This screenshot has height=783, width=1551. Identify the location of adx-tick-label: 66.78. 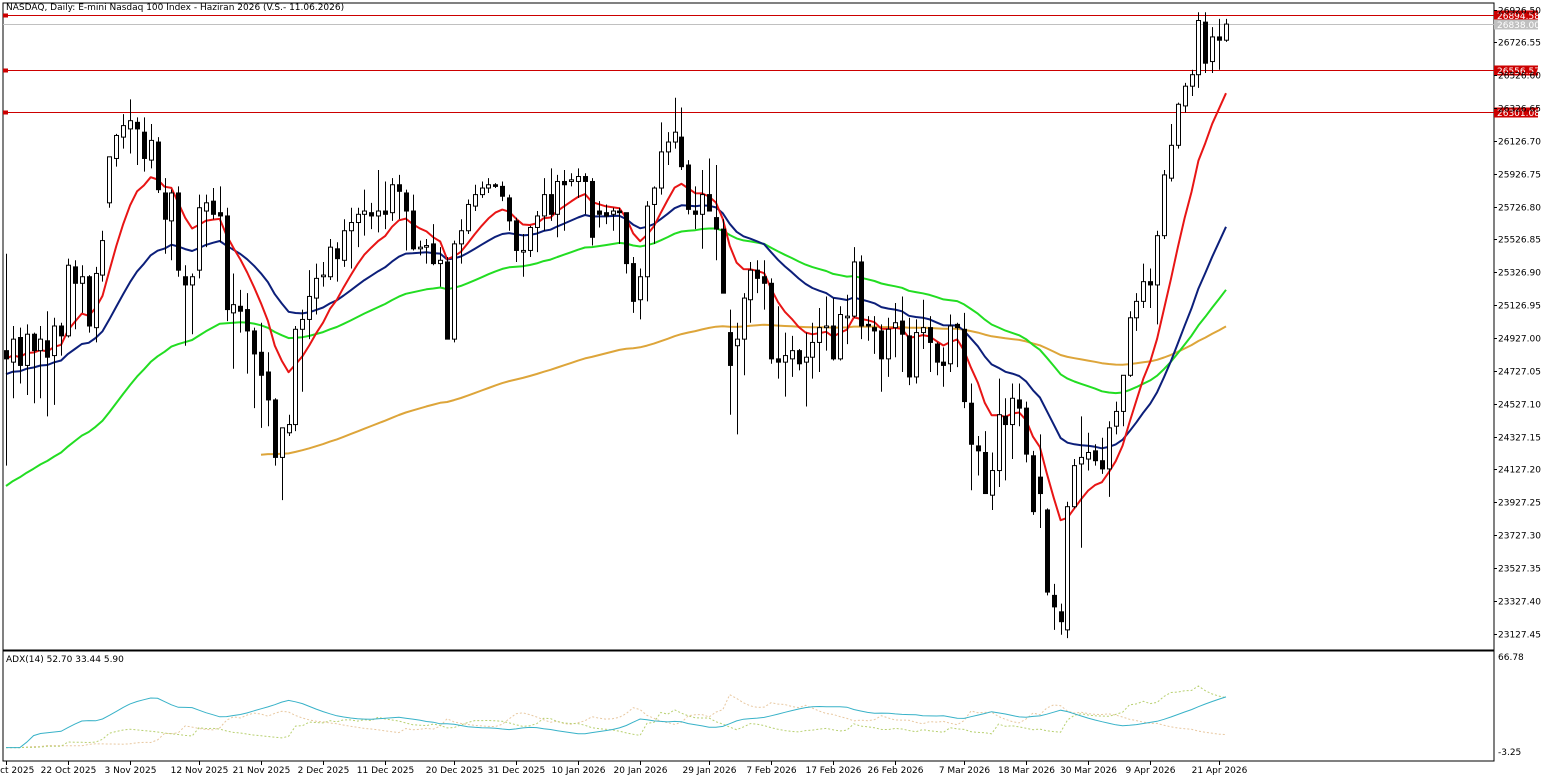
(1511, 658).